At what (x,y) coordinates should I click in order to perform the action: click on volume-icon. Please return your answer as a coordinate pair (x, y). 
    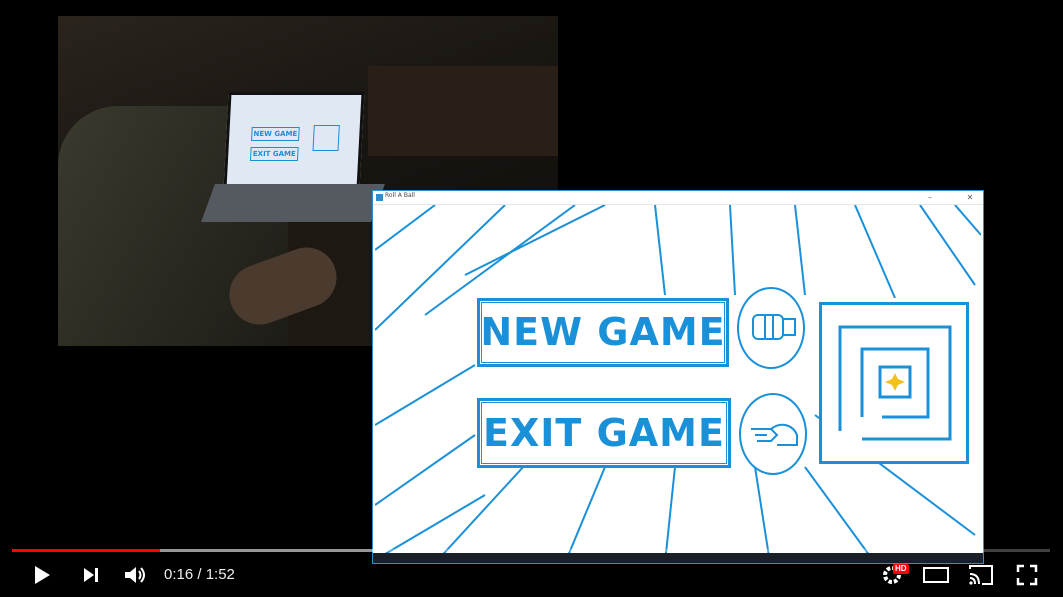
    Looking at the image, I should click on (135, 575).